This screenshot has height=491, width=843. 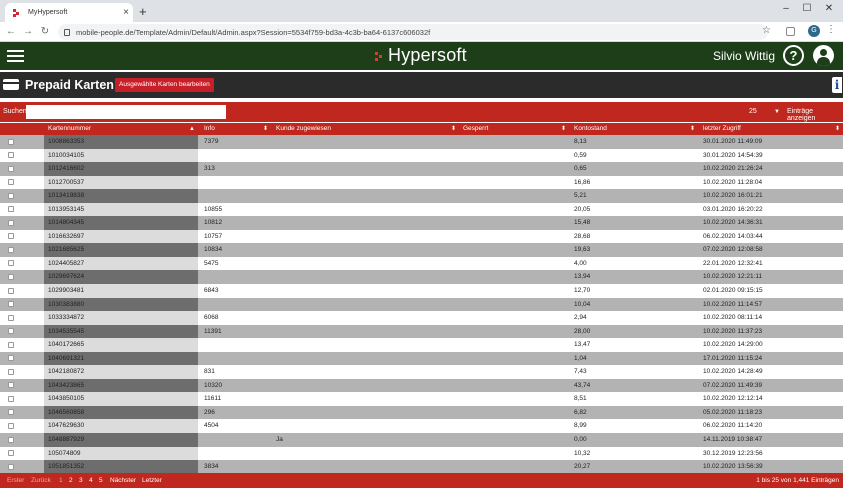 I want to click on pagination-previous: Zurück, so click(x=41, y=480).